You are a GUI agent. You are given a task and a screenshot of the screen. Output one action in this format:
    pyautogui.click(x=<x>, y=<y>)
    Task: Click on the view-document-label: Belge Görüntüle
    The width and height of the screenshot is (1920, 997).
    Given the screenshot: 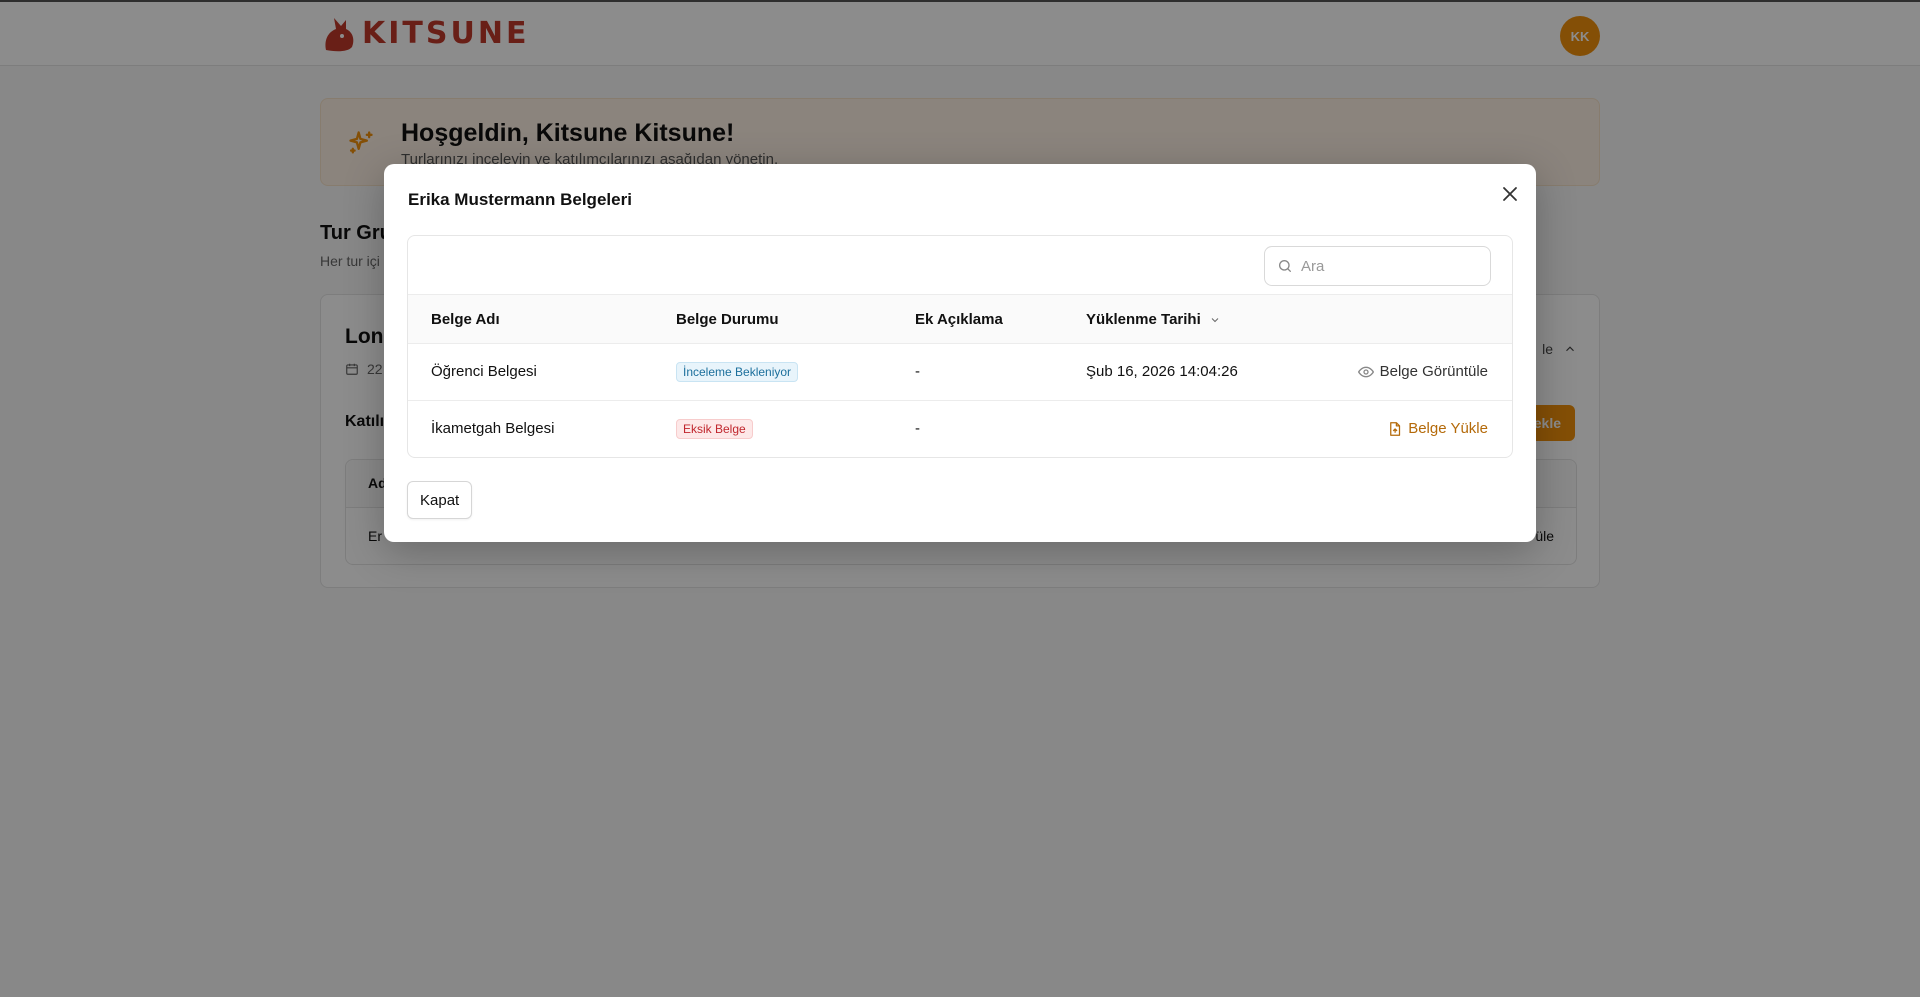 What is the action you would take?
    pyautogui.click(x=1433, y=371)
    